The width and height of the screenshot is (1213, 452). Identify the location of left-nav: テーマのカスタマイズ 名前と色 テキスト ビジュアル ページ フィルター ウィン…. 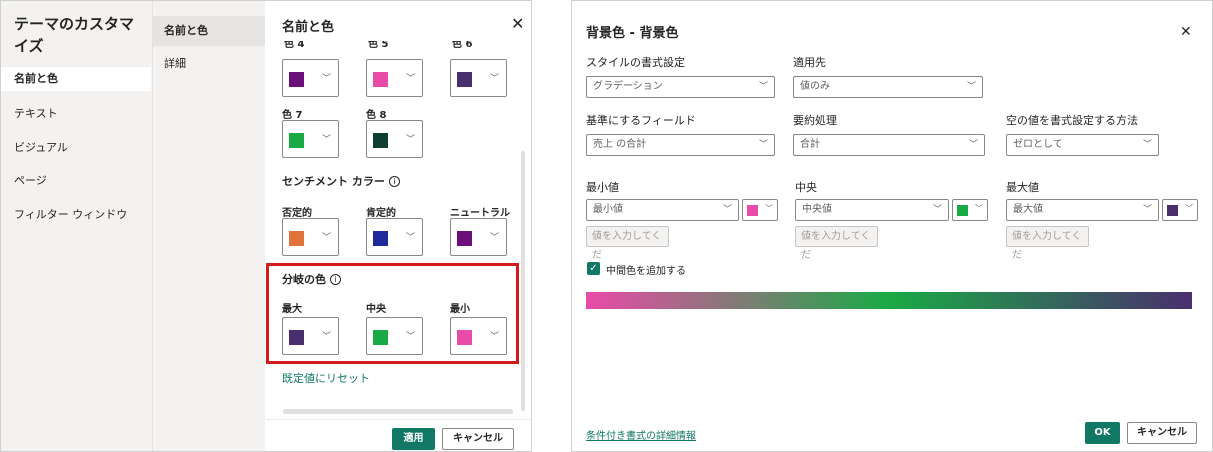
(76, 226).